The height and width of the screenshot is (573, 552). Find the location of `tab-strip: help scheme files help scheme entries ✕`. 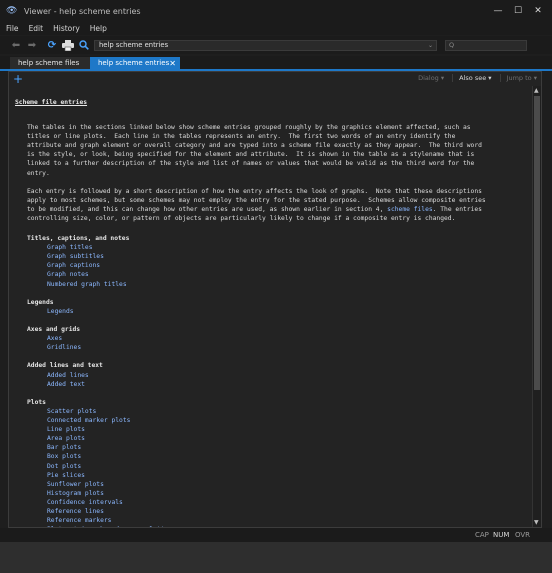

tab-strip: help scheme files help scheme entries ✕ is located at coordinates (276, 63).